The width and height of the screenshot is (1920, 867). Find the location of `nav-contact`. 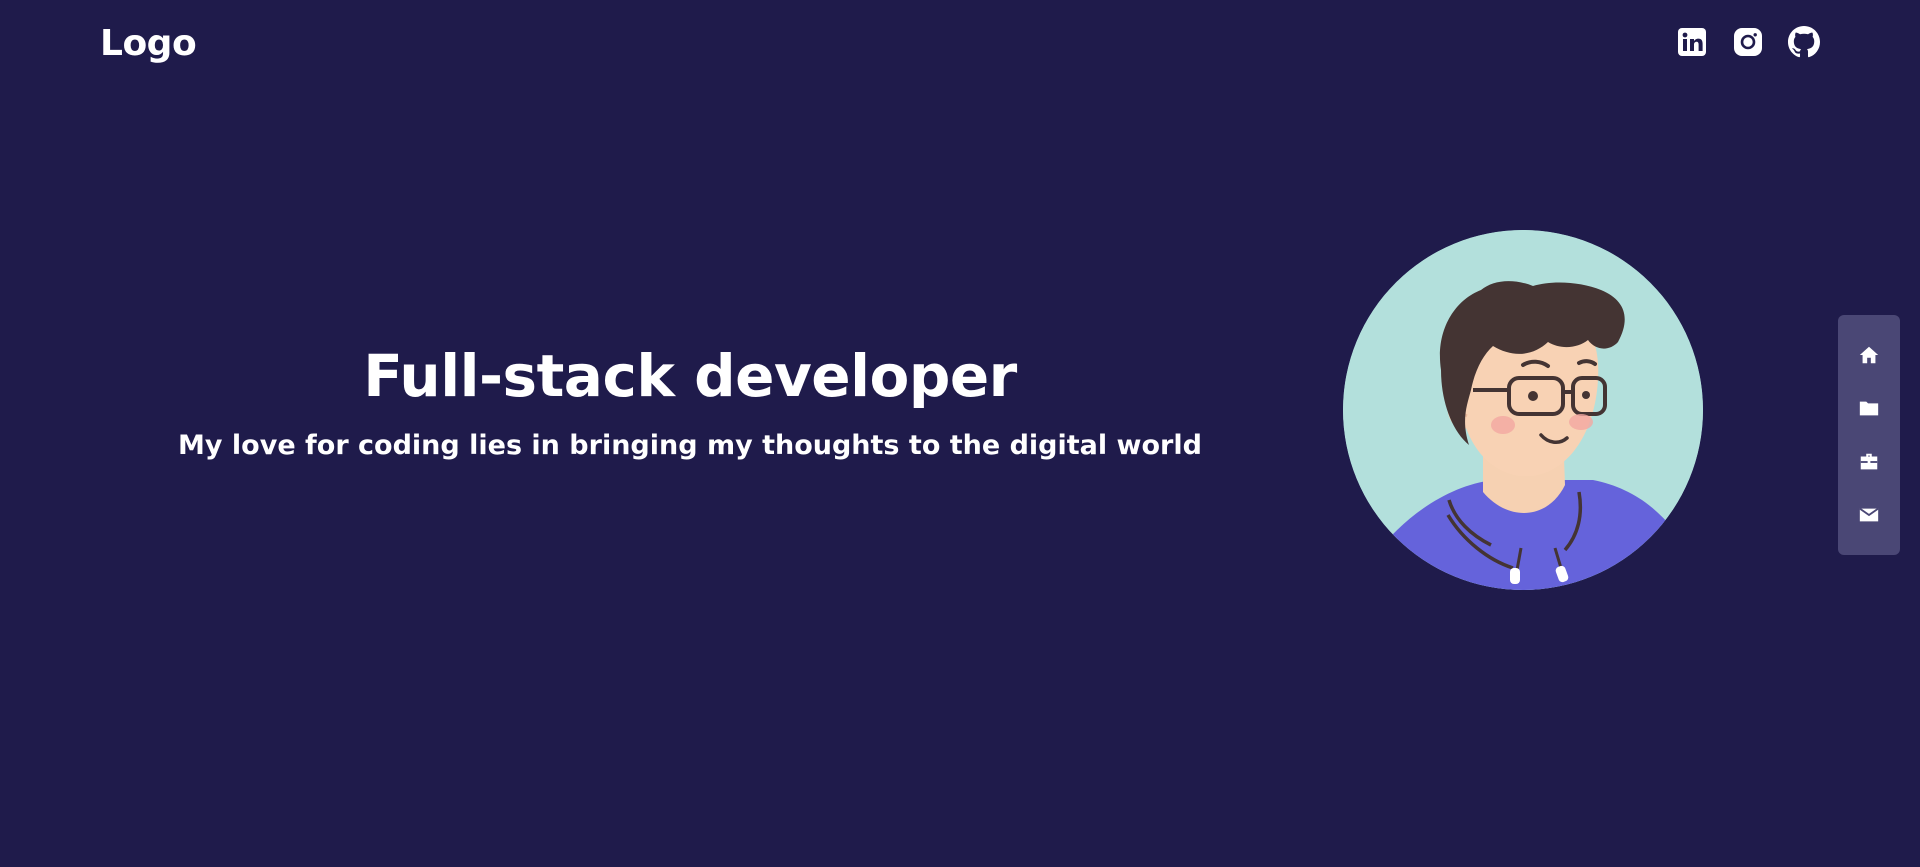

nav-contact is located at coordinates (1869, 515).